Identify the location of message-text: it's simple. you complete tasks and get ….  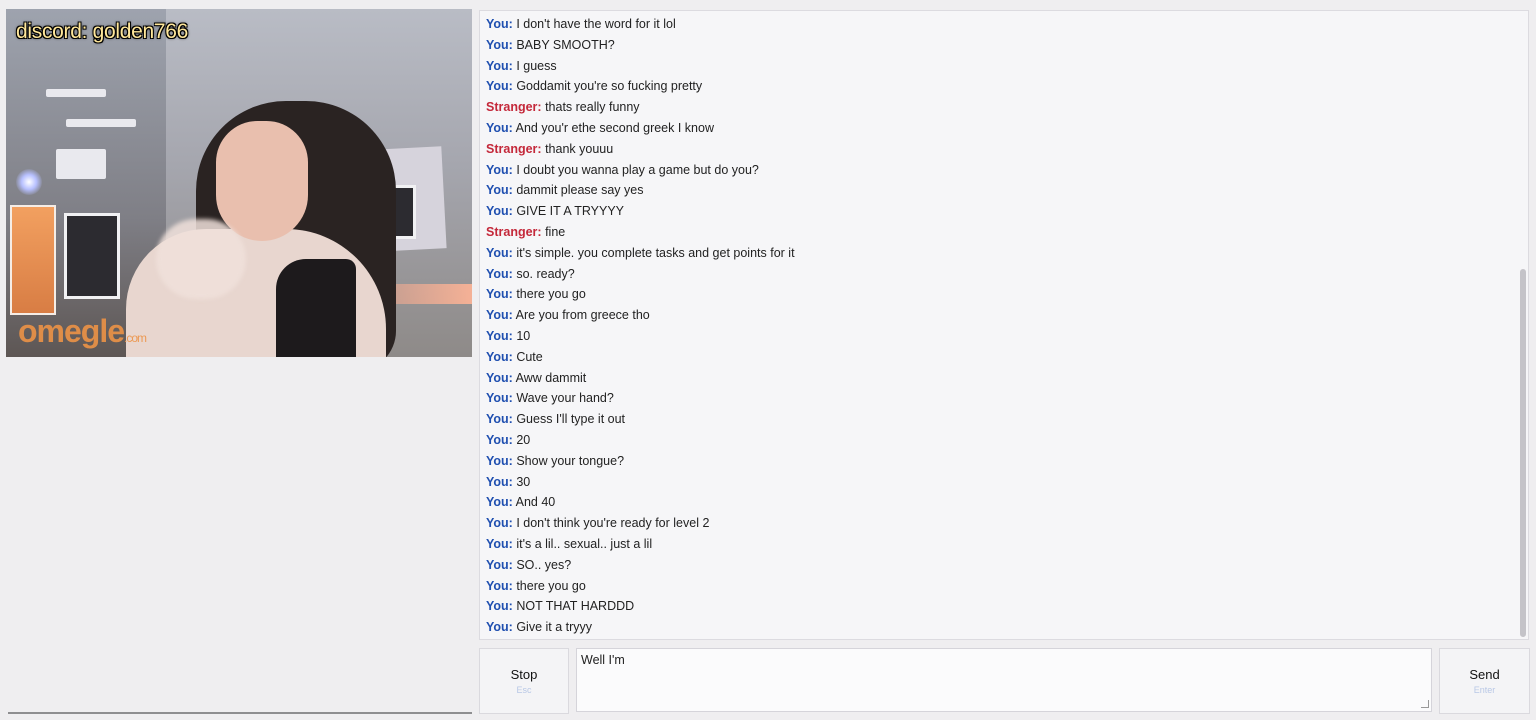
(655, 252).